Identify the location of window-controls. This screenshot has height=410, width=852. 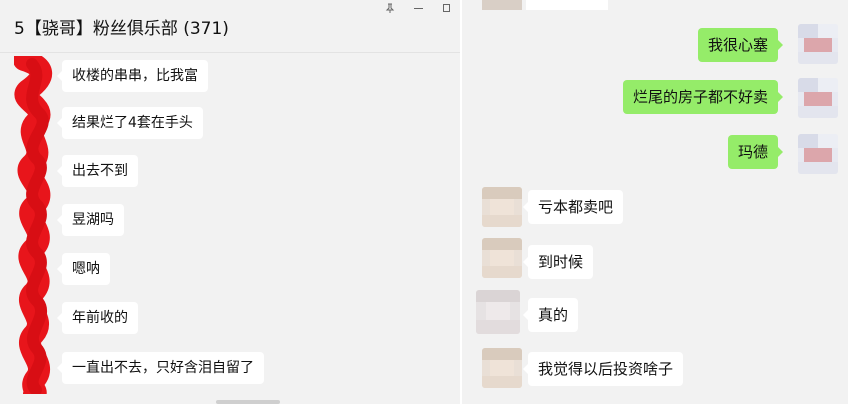
(418, 8).